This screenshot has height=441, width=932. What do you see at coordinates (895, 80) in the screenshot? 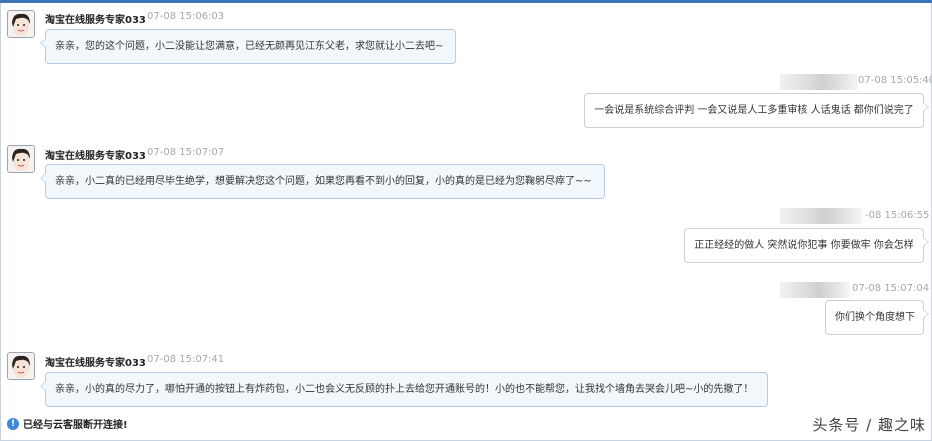
I see `message-timestamp: 07-08 15:05:40` at bounding box center [895, 80].